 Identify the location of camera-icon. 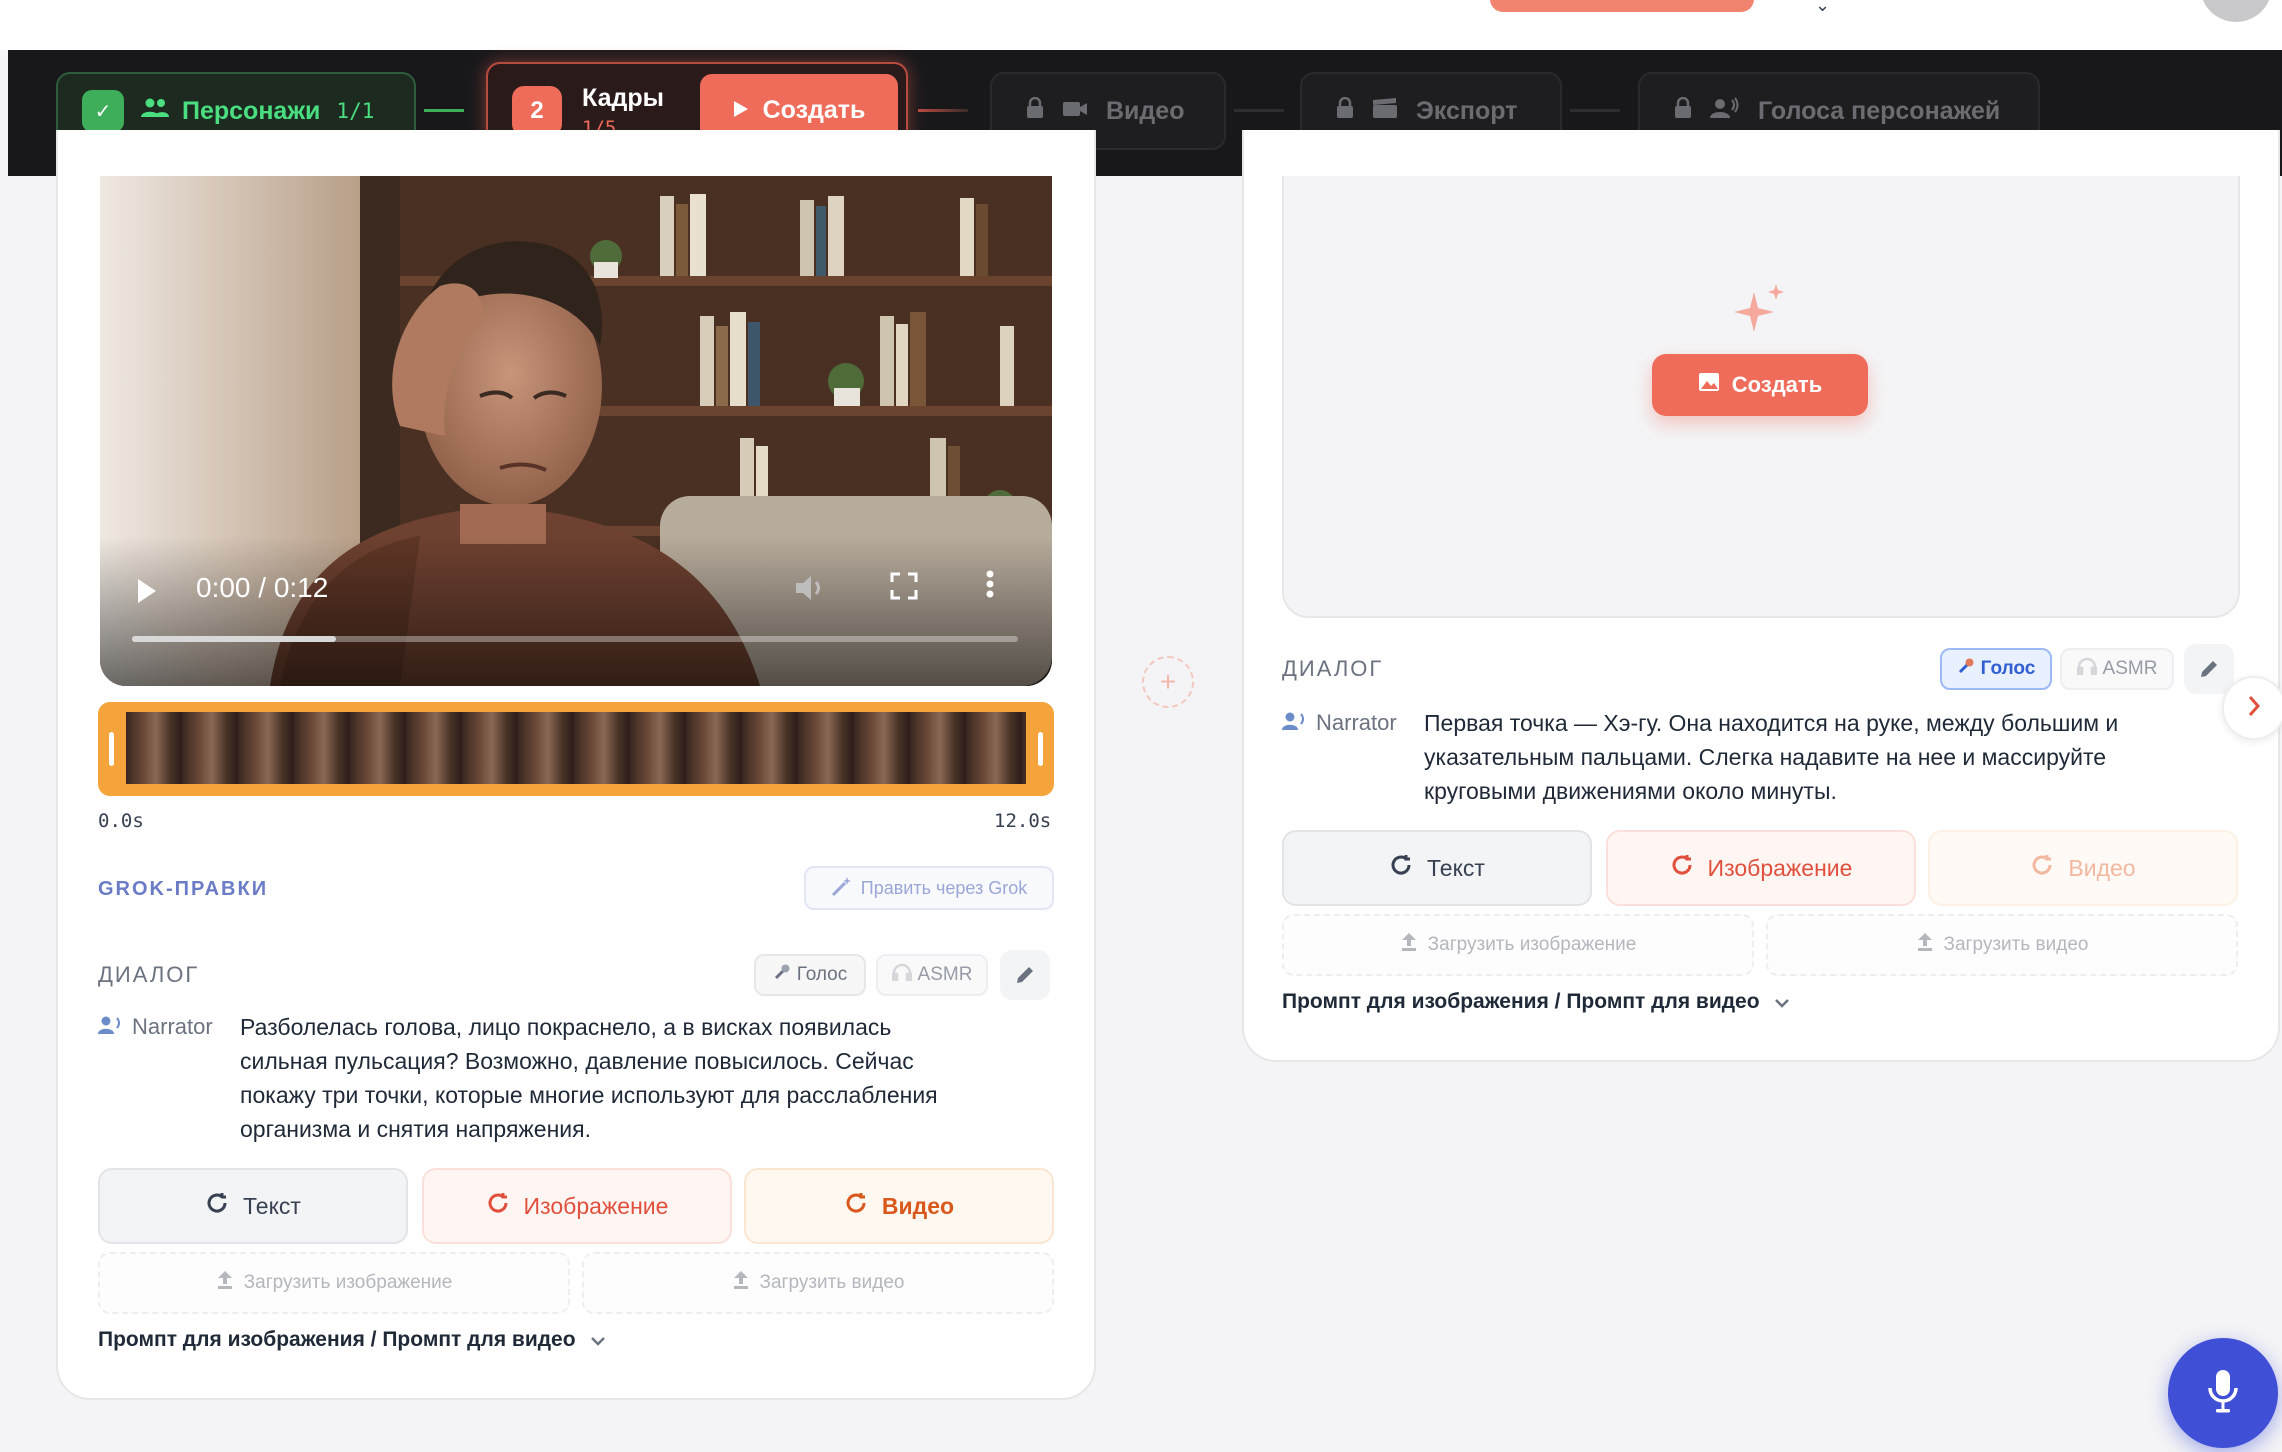
(1075, 111).